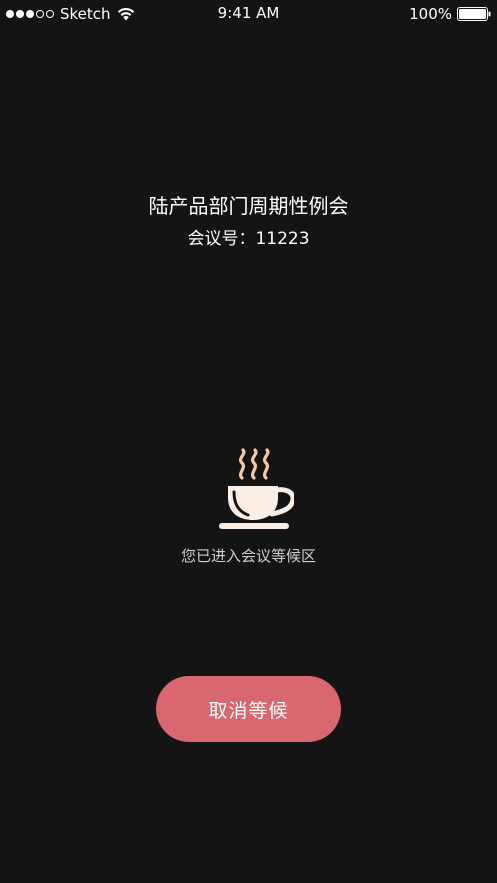 The height and width of the screenshot is (883, 497). Describe the element at coordinates (248, 206) in the screenshot. I see `meeting-title: 陆产品部门周期性例会` at that location.